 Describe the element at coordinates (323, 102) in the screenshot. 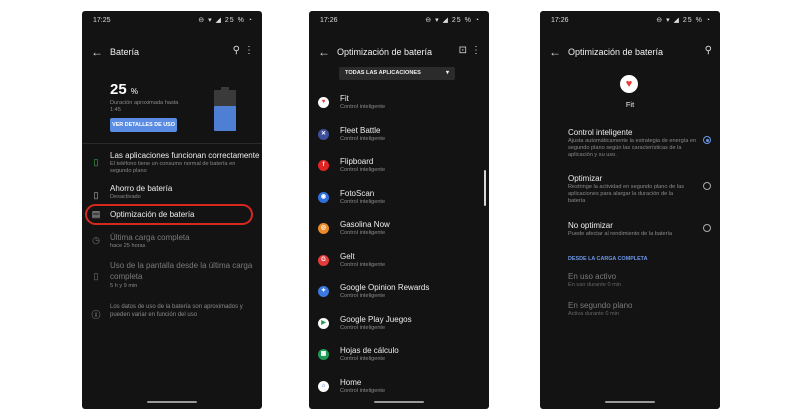

I see `app-icon: ♥` at that location.